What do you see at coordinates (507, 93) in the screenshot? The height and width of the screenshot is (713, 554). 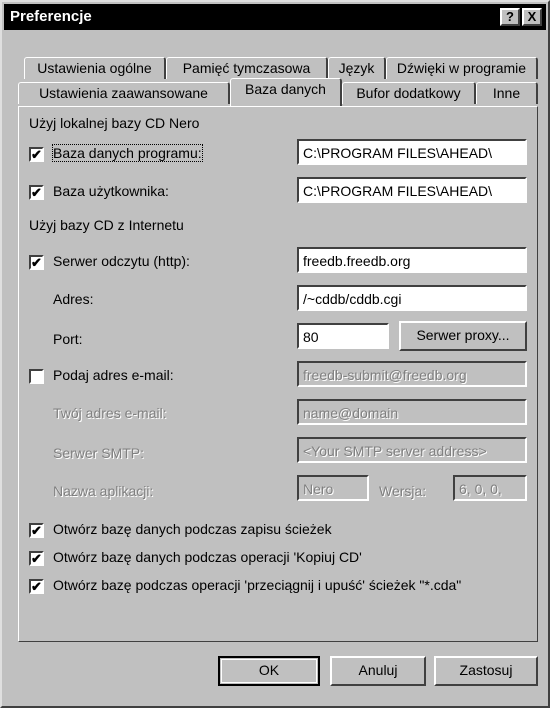 I see `tab-other: Inne` at bounding box center [507, 93].